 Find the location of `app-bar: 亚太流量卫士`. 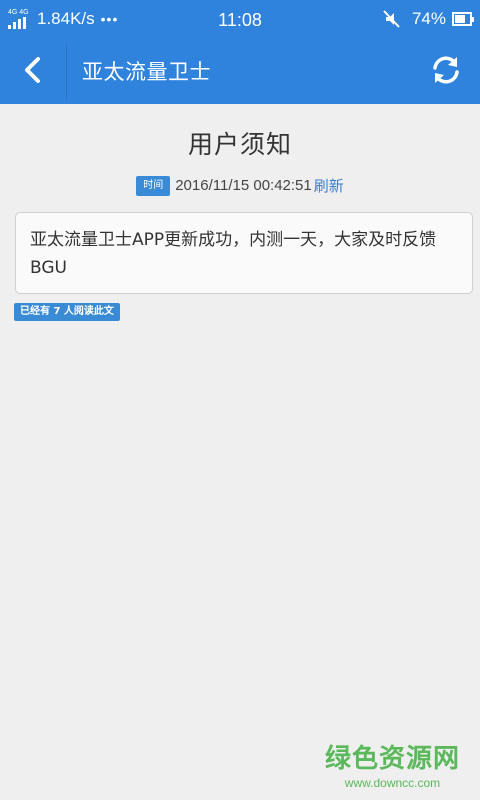

app-bar: 亚太流量卫士 is located at coordinates (240, 72).